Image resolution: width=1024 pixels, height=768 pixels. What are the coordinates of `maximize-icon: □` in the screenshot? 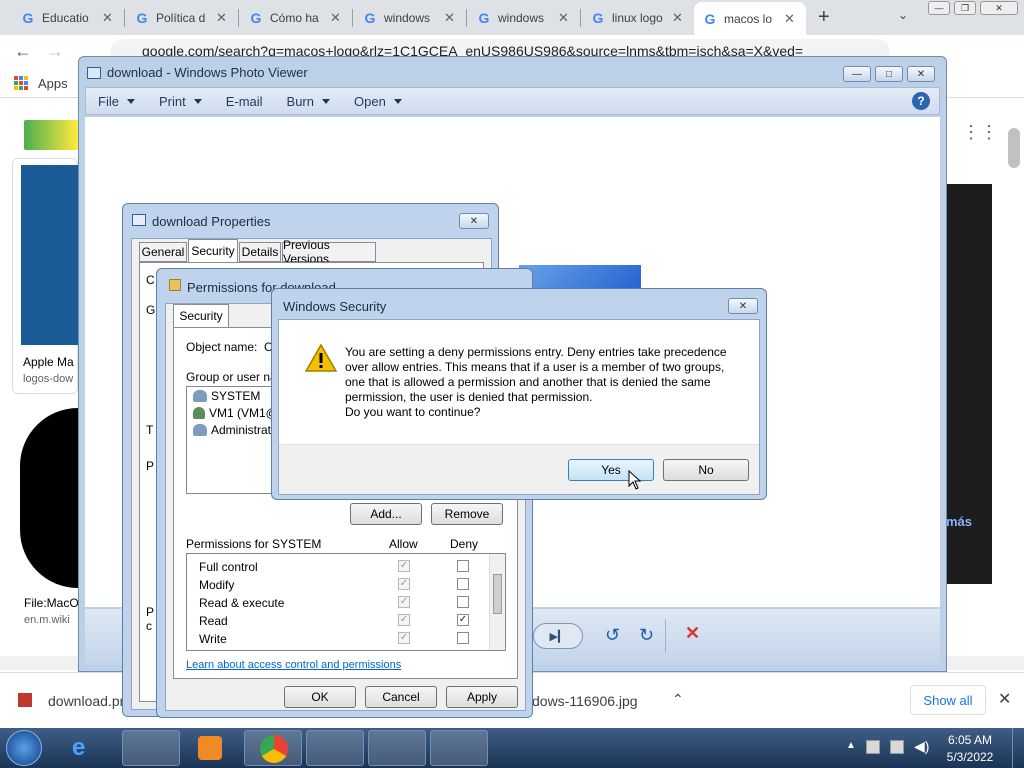 It's located at (889, 74).